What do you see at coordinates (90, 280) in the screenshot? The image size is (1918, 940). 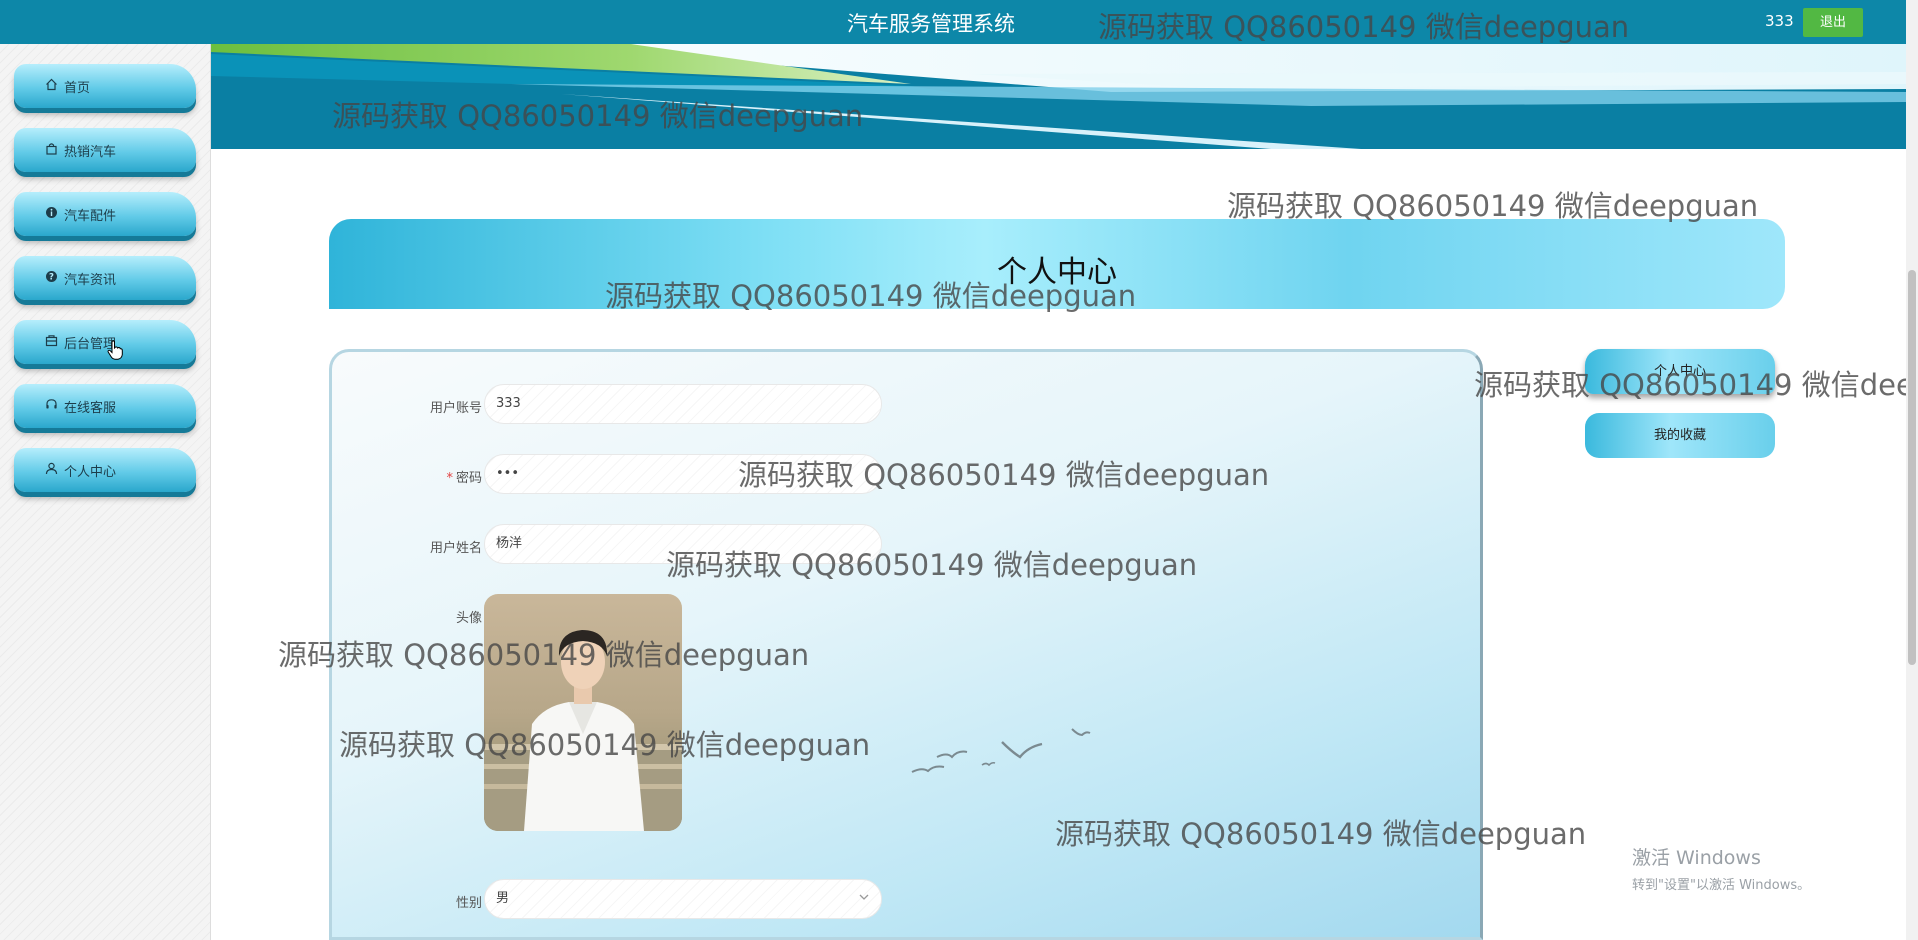 I see `sidebar-item-label: 汽车资讯` at bounding box center [90, 280].